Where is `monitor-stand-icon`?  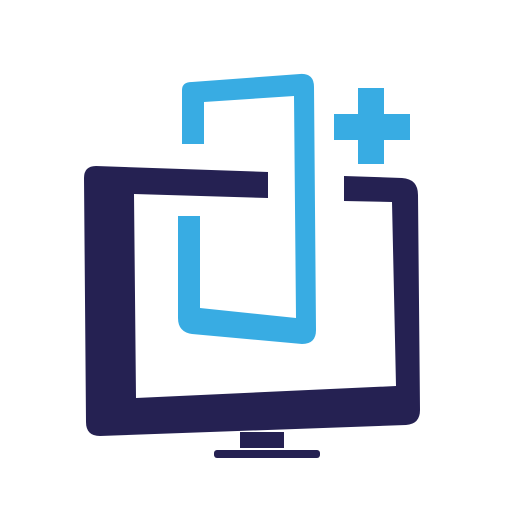 monitor-stand-icon is located at coordinates (262, 440).